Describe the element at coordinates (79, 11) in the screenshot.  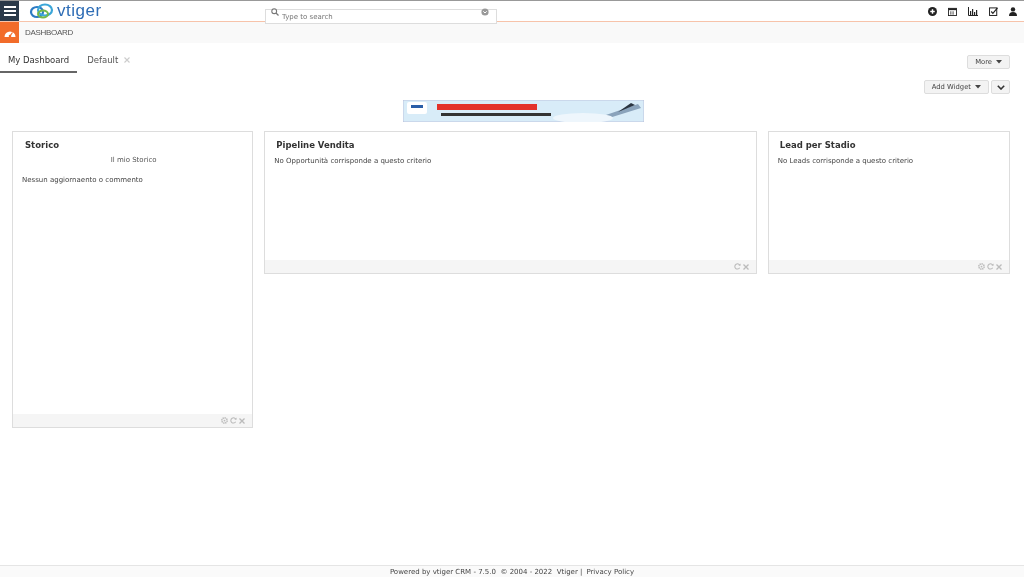
I see `logo-text: vtiger` at that location.